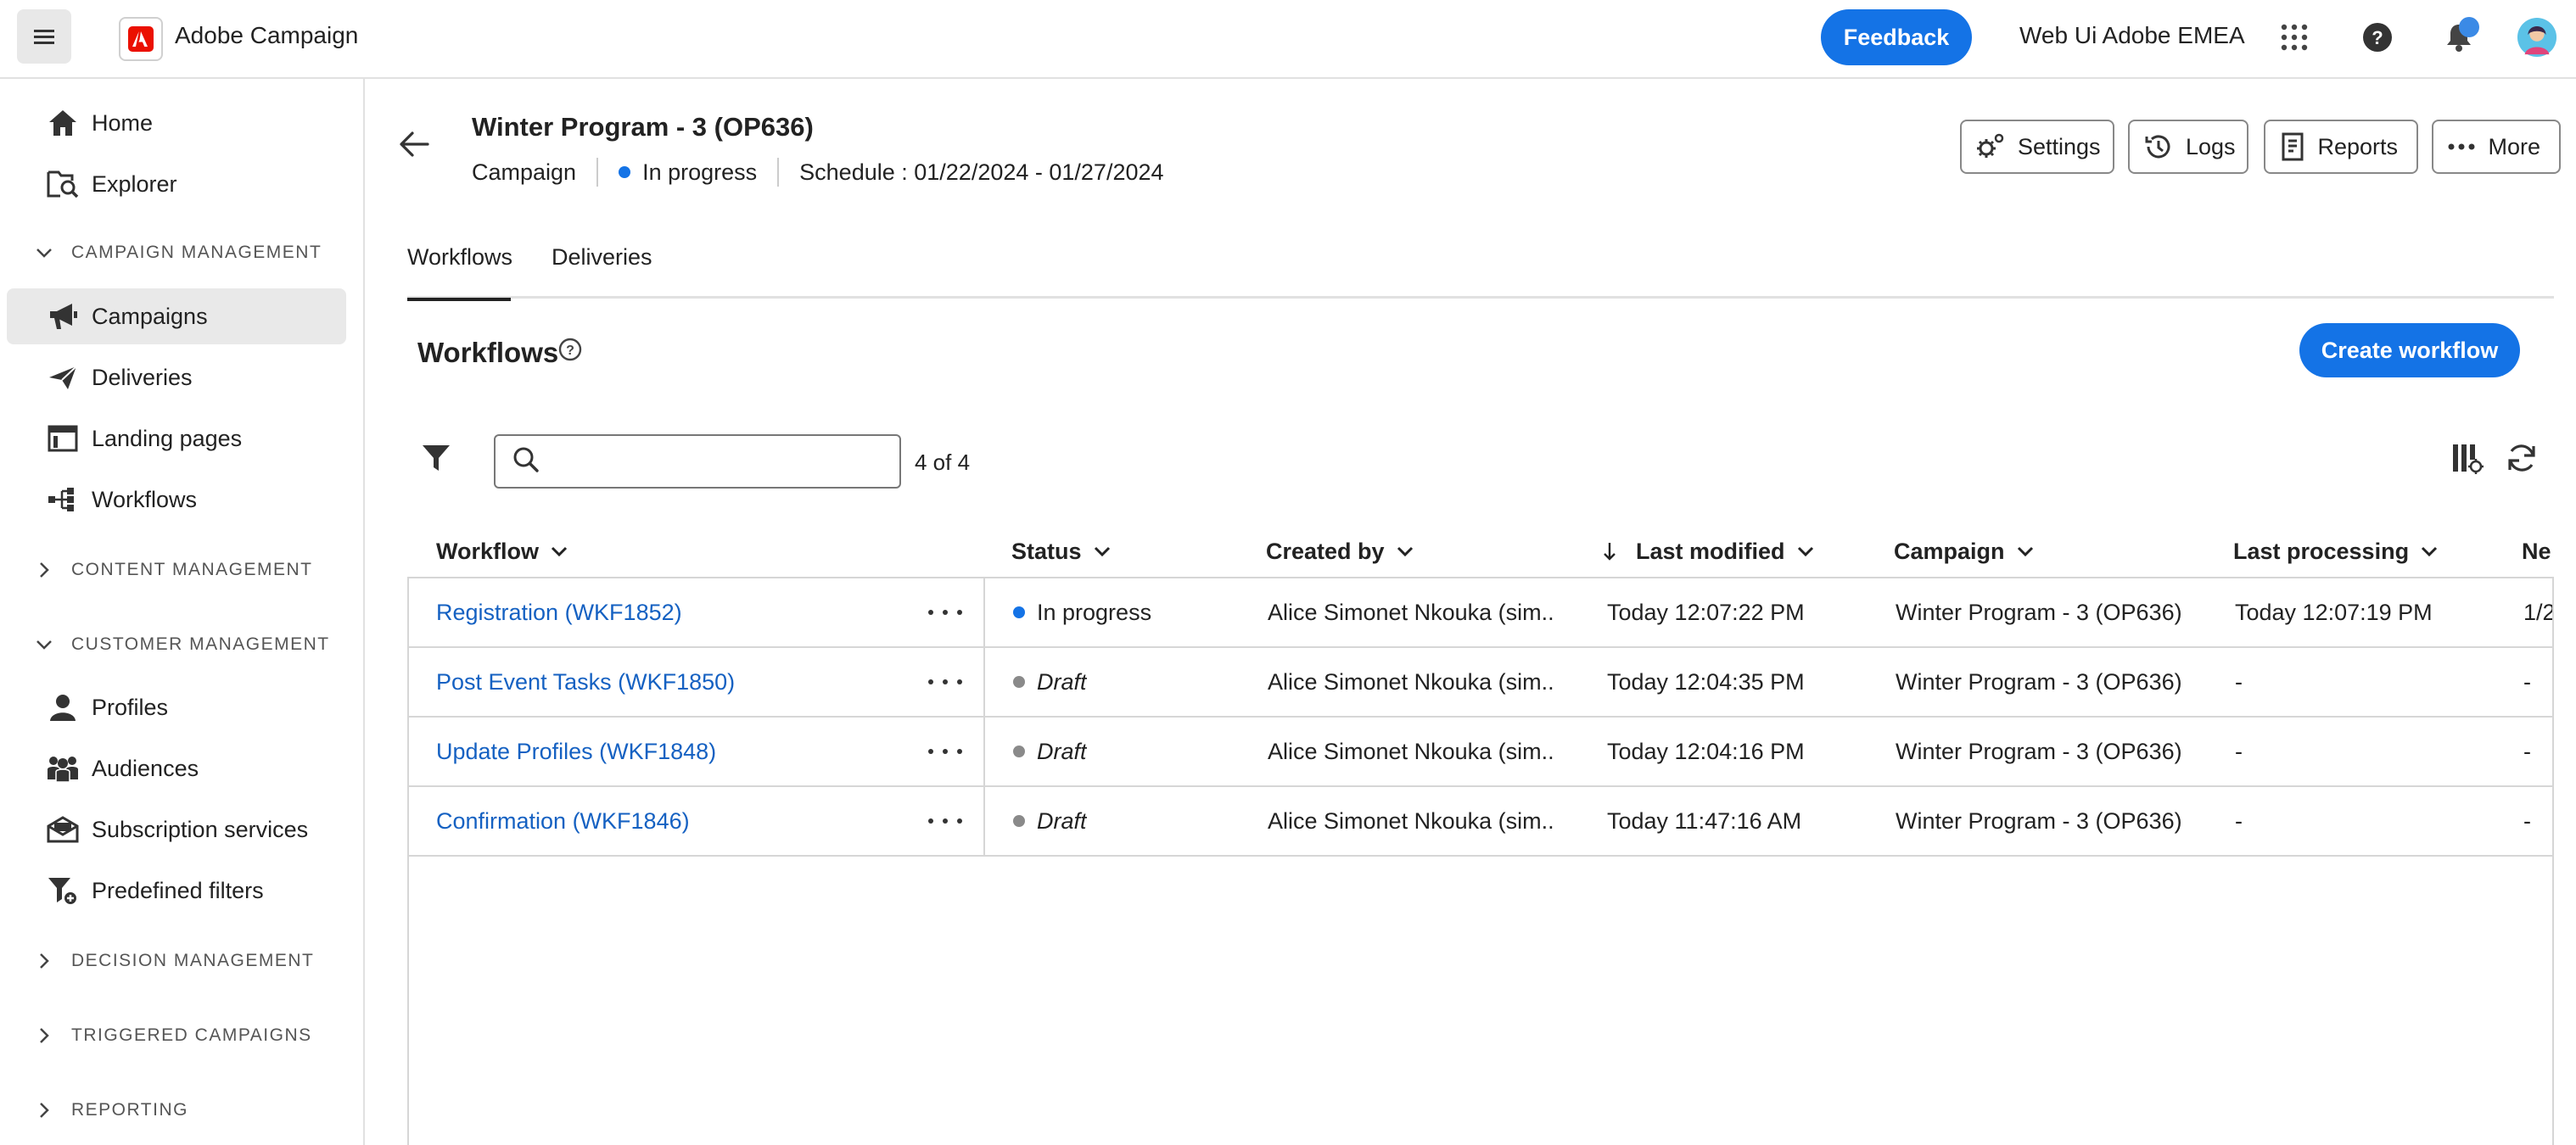  Describe the element at coordinates (438, 460) in the screenshot. I see `filter-icon` at that location.